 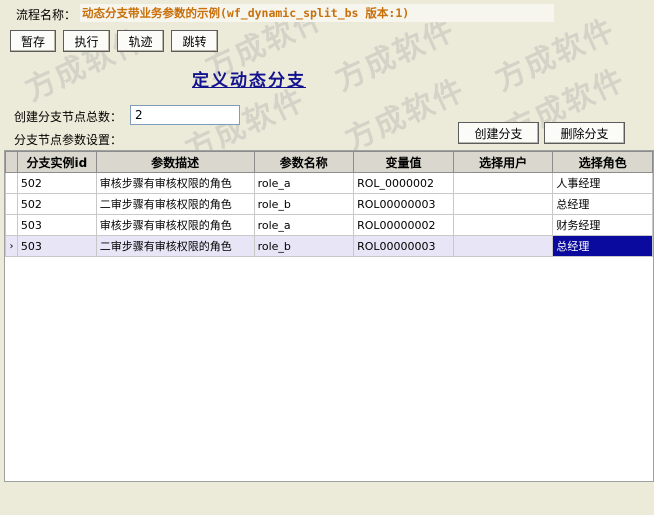 I want to click on row-indicator: ›, so click(x=11, y=246).